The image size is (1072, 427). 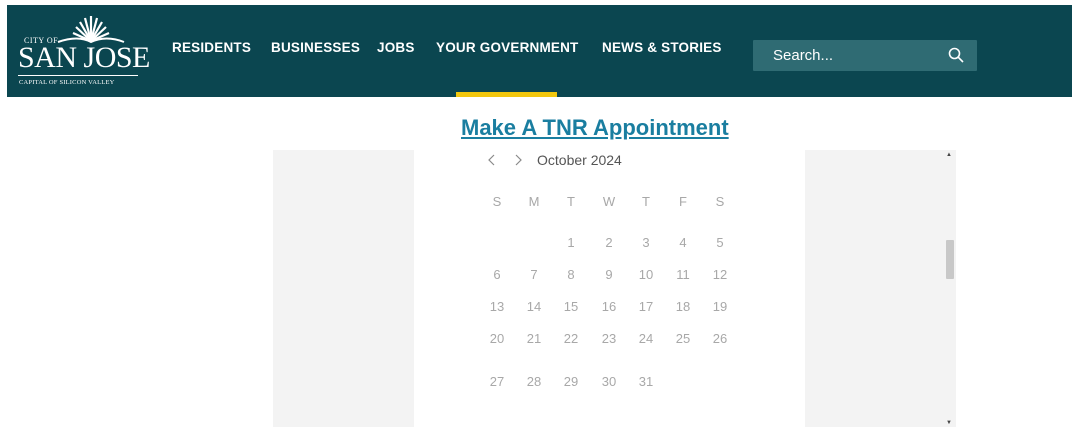 What do you see at coordinates (571, 242) in the screenshot?
I see `calendar-day: 1` at bounding box center [571, 242].